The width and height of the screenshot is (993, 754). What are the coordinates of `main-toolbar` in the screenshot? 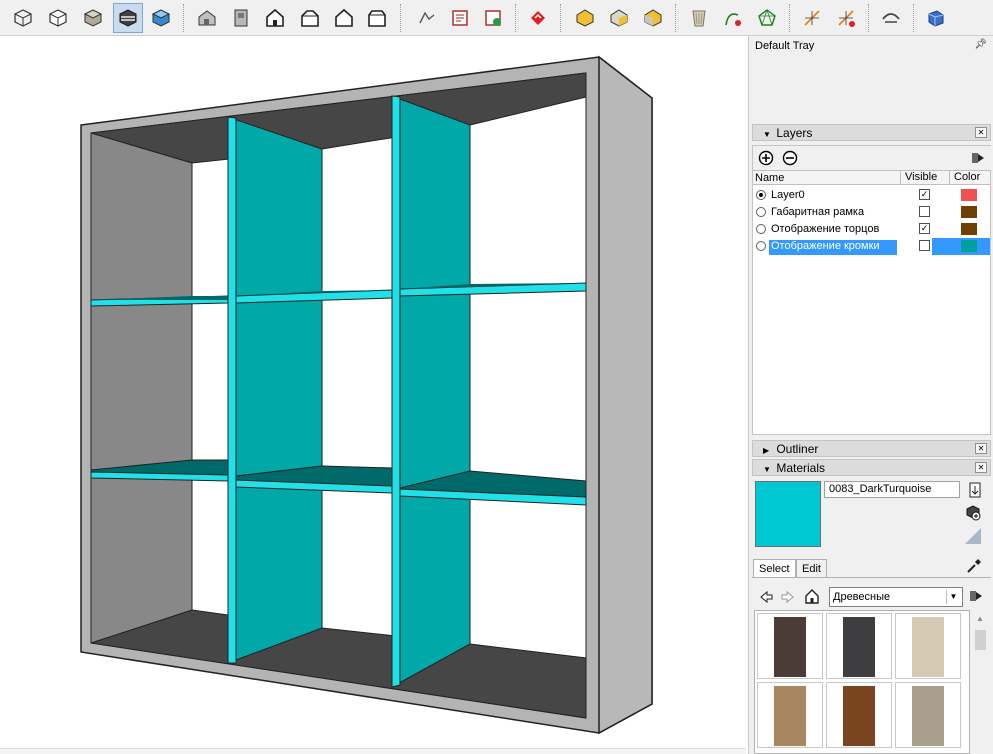 It's located at (496, 18).